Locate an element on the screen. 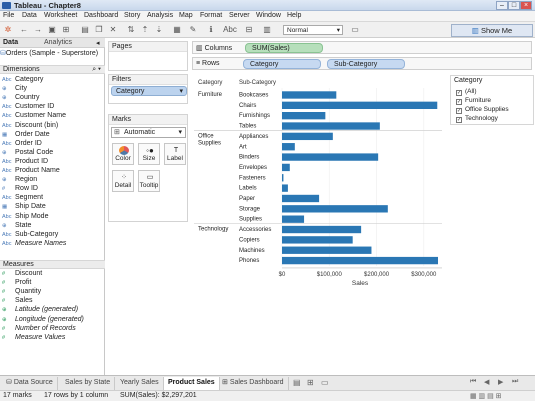  sort-descending-icon: ⇣ is located at coordinates (159, 30).